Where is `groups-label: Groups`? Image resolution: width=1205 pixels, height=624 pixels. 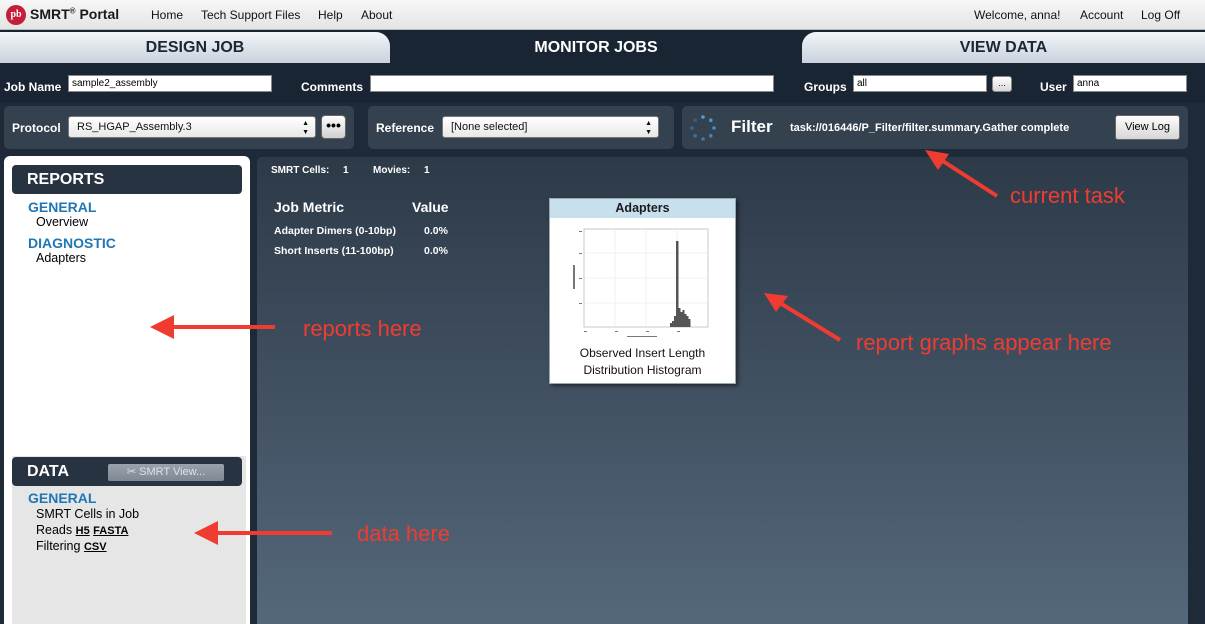
groups-label: Groups is located at coordinates (825, 87).